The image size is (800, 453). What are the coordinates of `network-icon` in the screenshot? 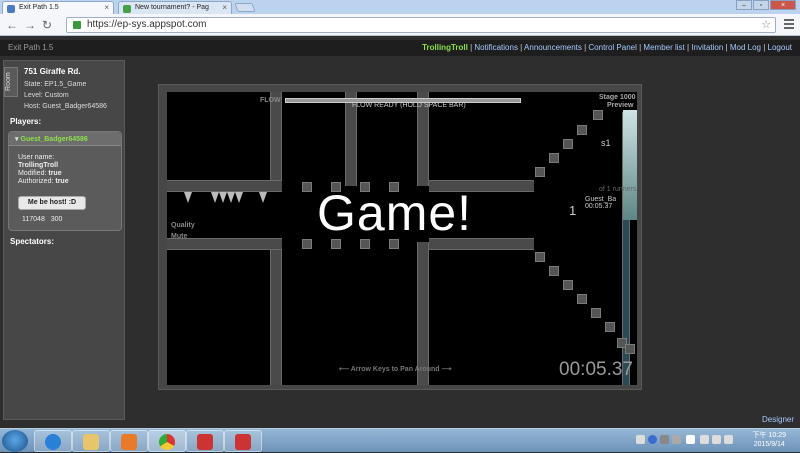 It's located at (704, 439).